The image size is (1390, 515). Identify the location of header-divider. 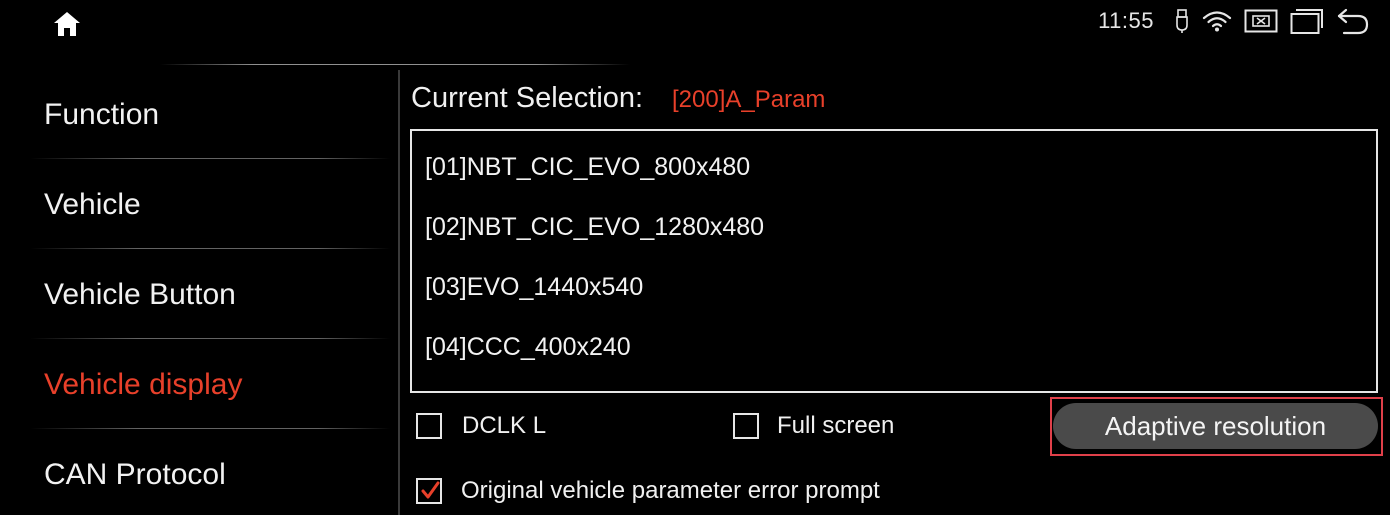
(395, 64).